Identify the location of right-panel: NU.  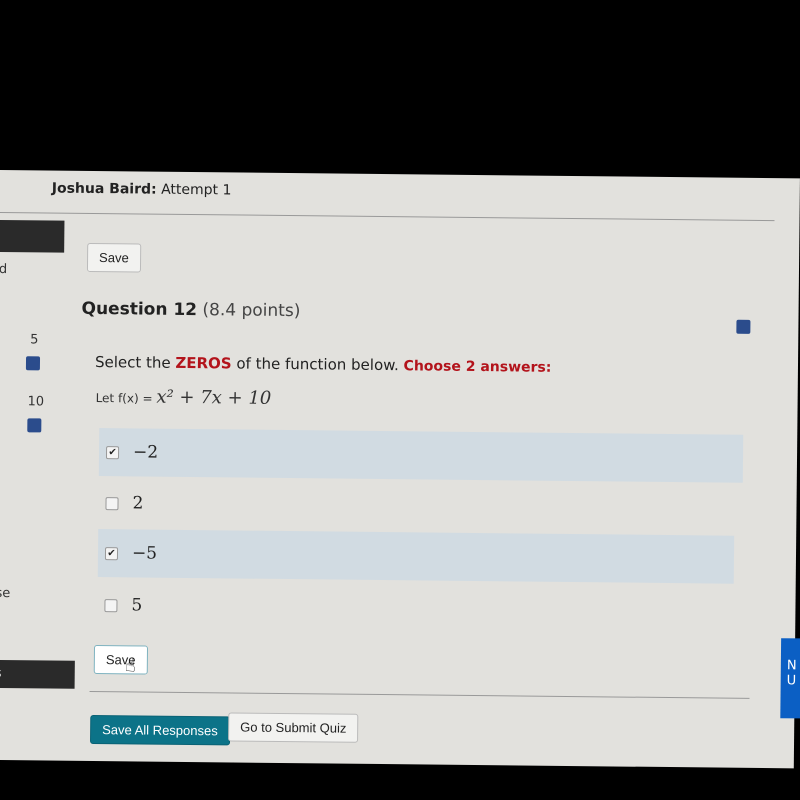
(790, 678).